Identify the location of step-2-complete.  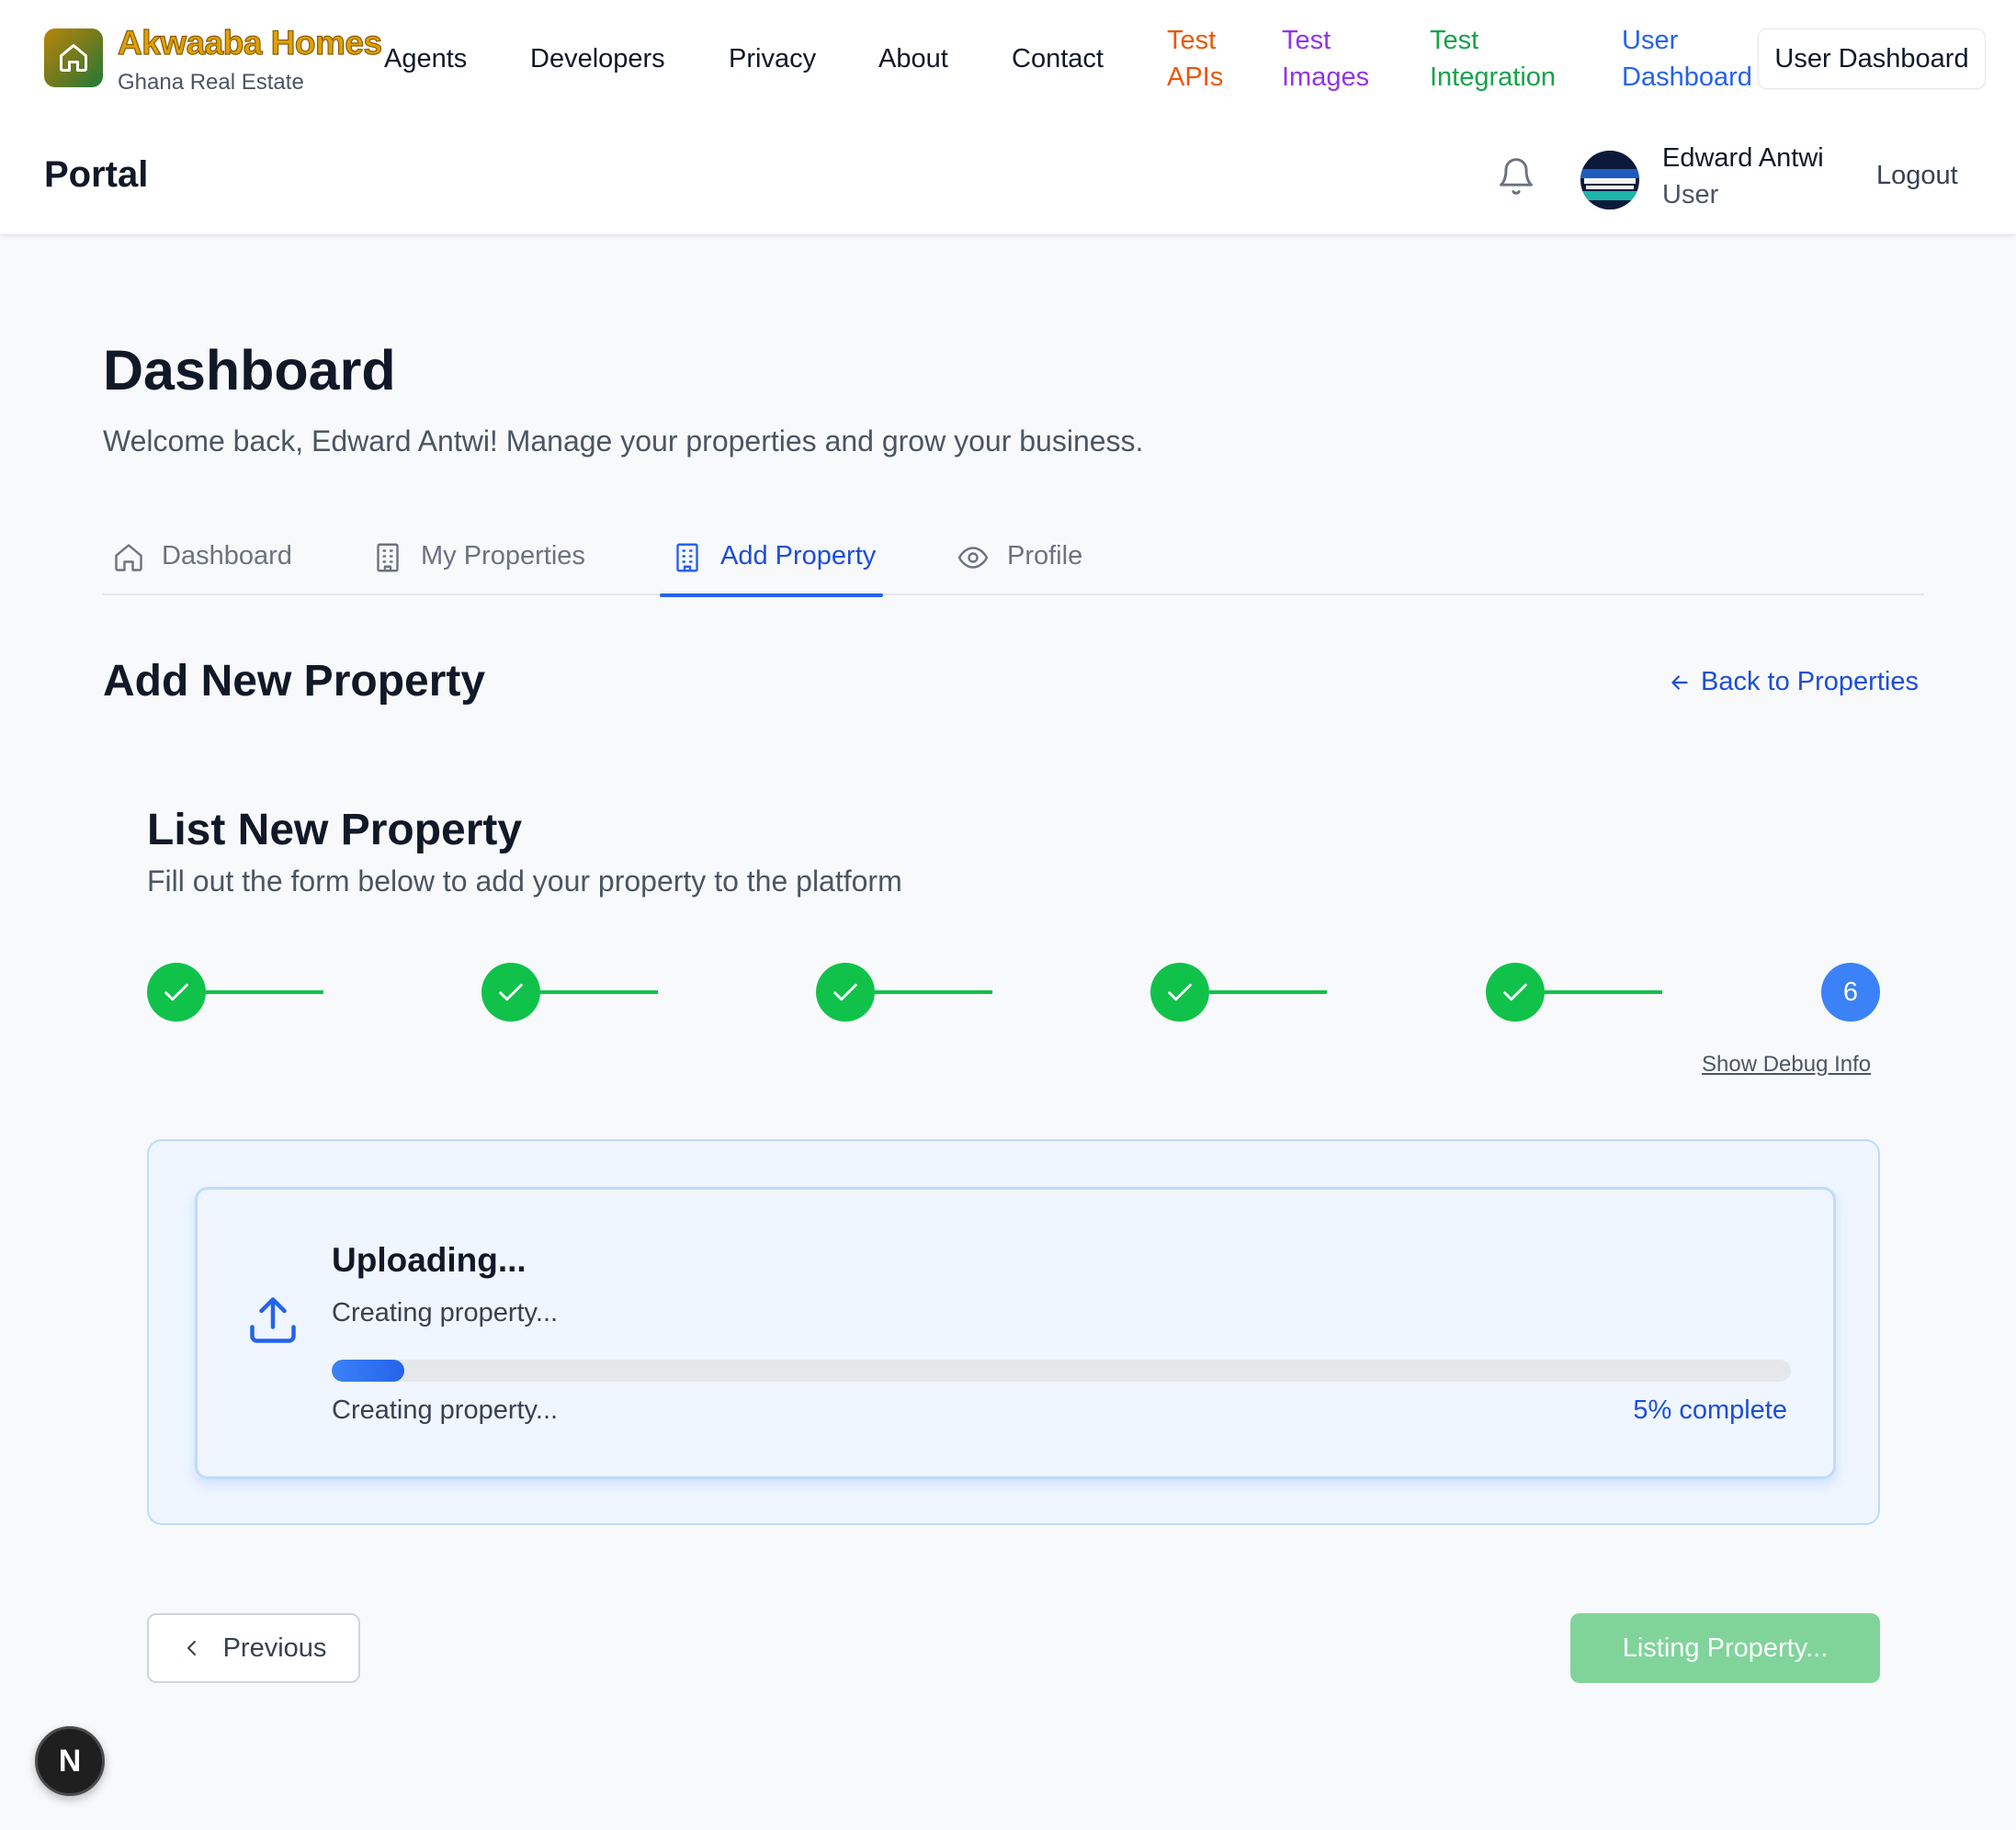
(510, 992).